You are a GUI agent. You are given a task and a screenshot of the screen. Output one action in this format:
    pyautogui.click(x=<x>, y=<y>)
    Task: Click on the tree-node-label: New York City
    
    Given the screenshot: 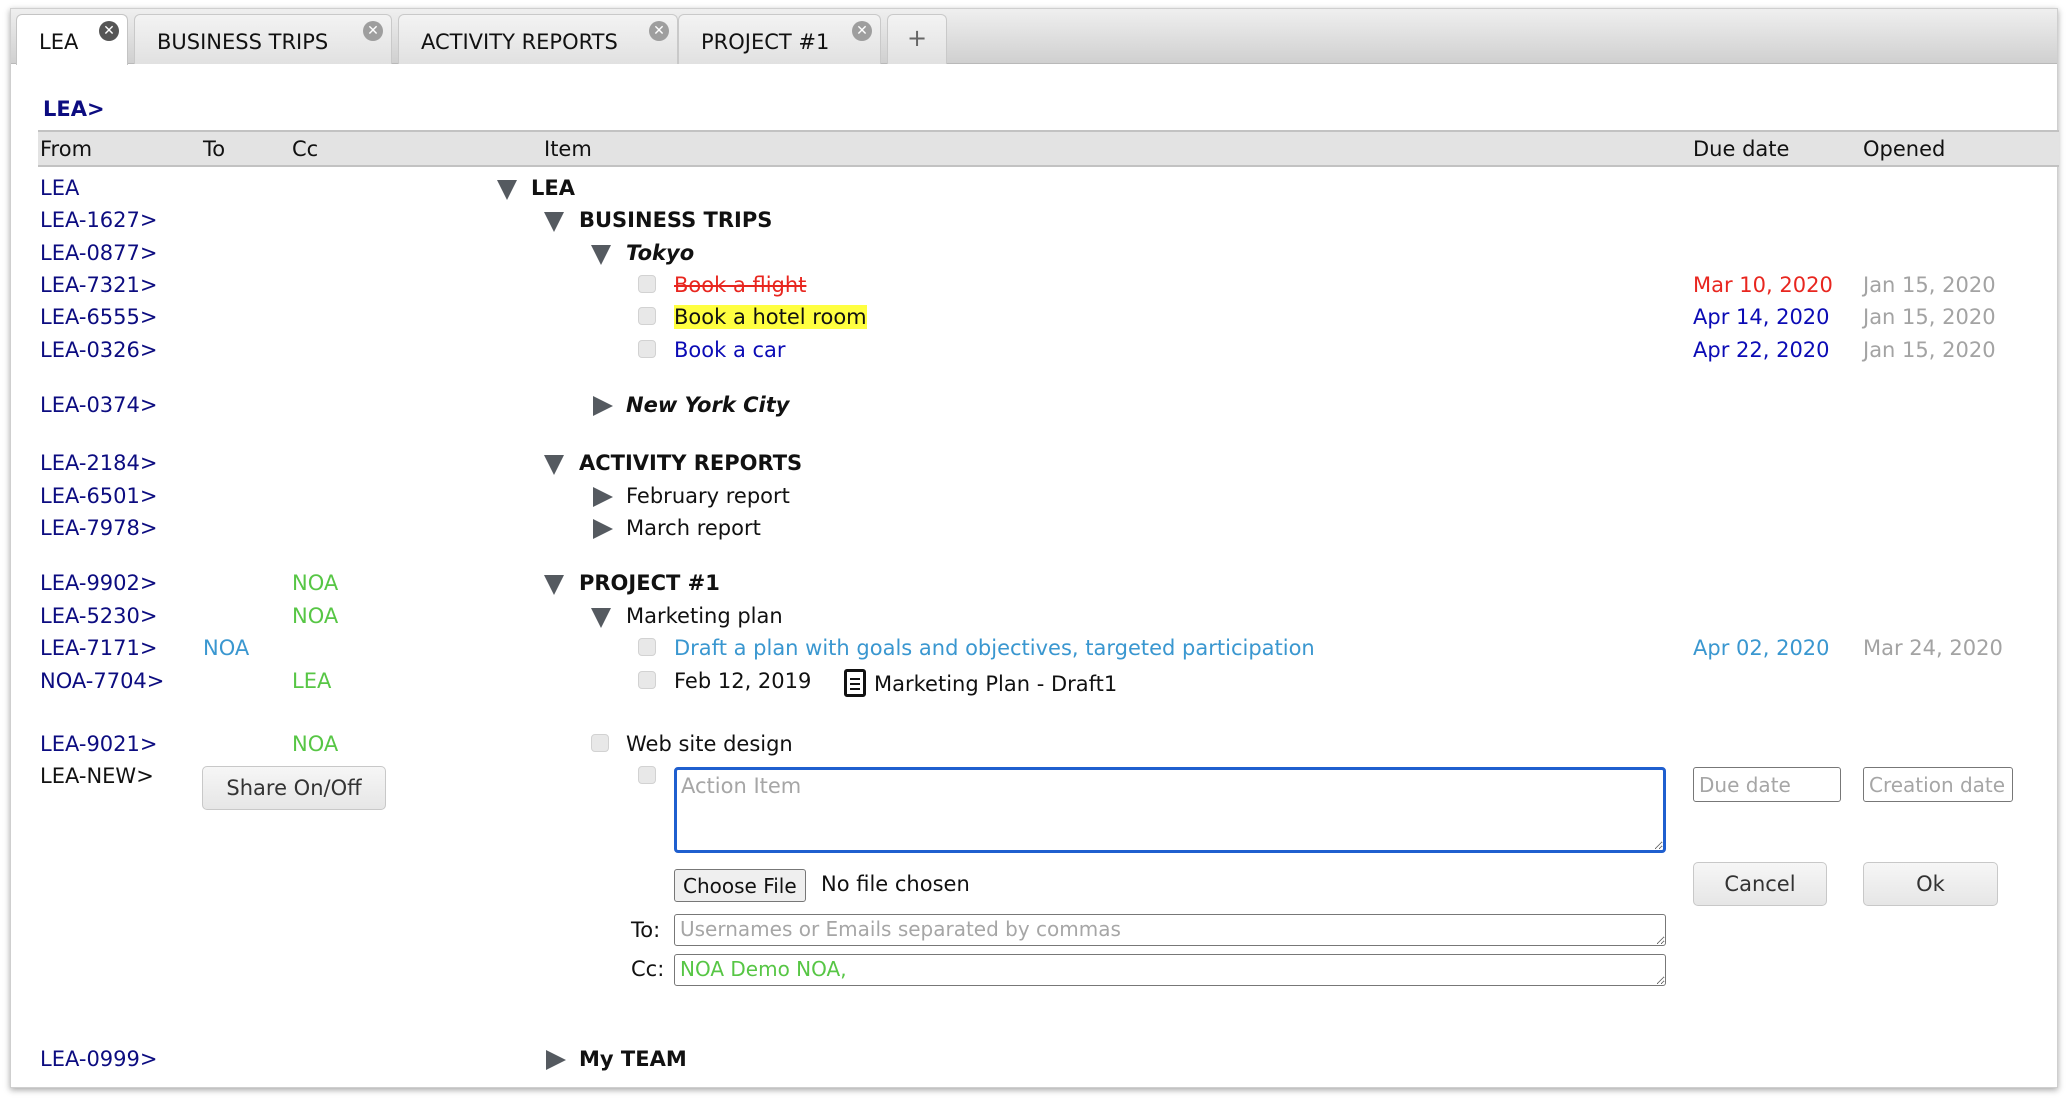 What is the action you would take?
    pyautogui.click(x=707, y=405)
    